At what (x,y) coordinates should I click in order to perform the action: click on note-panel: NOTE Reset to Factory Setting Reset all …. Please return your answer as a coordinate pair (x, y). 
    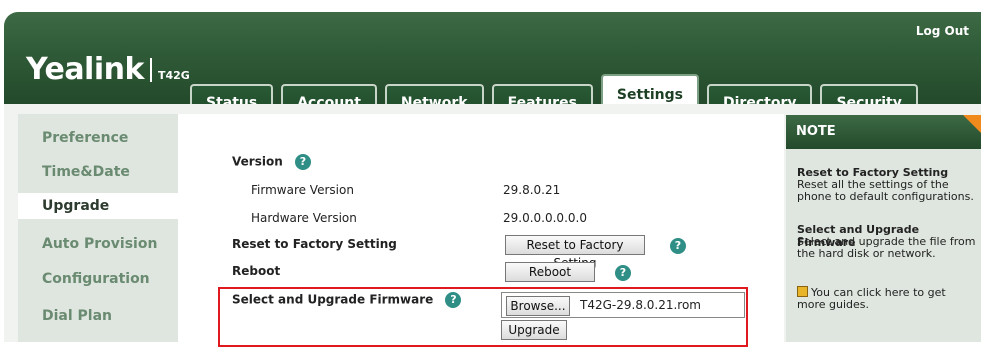
    Looking at the image, I should click on (883, 228).